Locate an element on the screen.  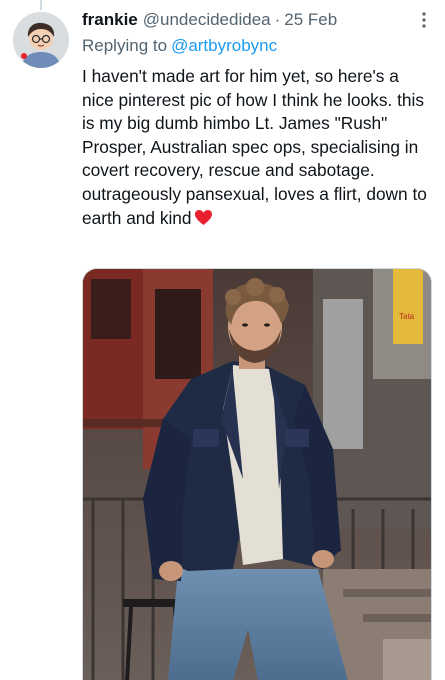
tweet-date: 25 Feb is located at coordinates (310, 20).